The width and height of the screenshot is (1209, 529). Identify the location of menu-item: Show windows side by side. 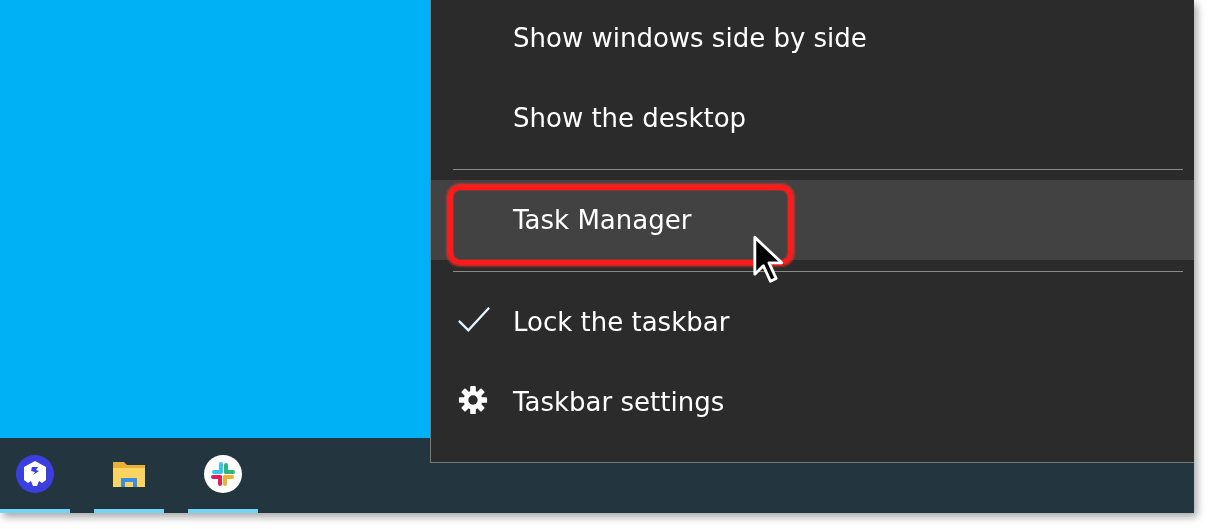
(812, 39).